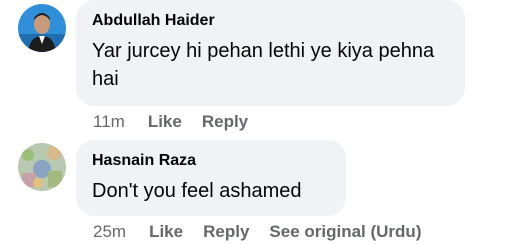 Image resolution: width=526 pixels, height=244 pixels. What do you see at coordinates (270, 21) in the screenshot?
I see `comment-author: Abdullah Haider` at bounding box center [270, 21].